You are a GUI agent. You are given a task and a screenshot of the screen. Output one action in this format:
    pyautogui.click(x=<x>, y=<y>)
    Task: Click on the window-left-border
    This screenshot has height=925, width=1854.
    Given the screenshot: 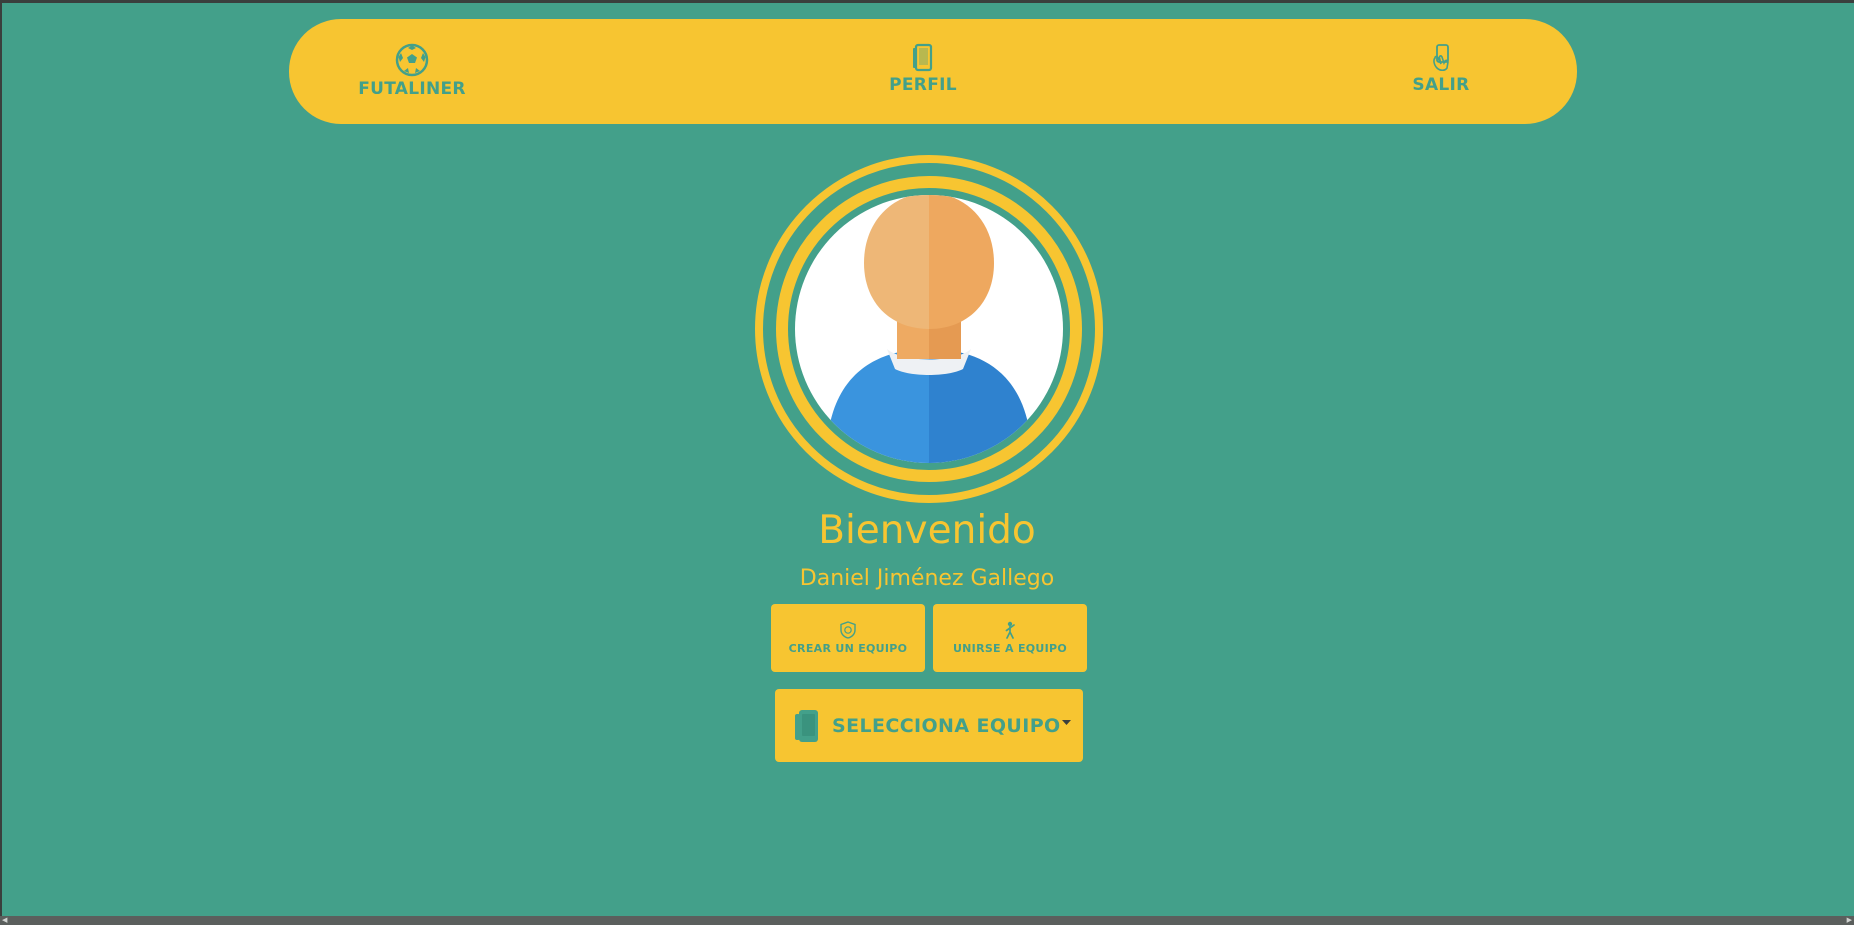 What is the action you would take?
    pyautogui.click(x=1, y=462)
    